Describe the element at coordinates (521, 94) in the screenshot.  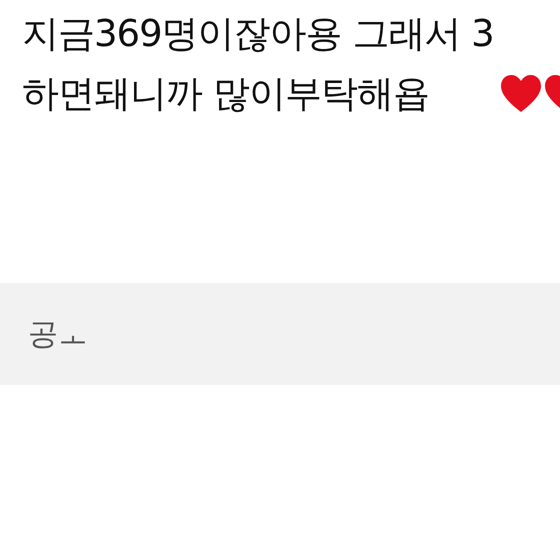
I see `heart-icon` at that location.